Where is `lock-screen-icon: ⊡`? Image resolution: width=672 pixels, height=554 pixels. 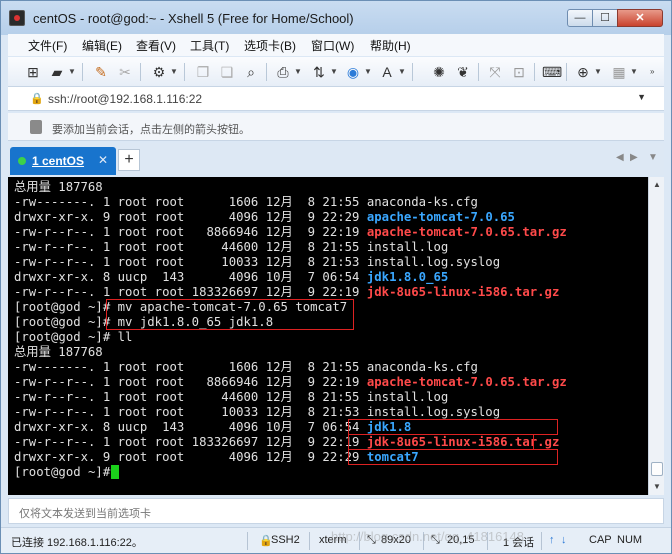
lock-screen-icon: ⊡ is located at coordinates (519, 72).